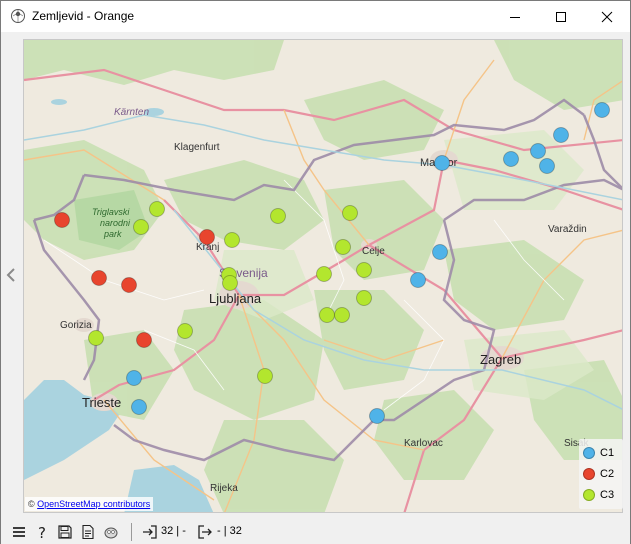  I want to click on title-bar: Zemljevid - Orange, so click(315, 16).